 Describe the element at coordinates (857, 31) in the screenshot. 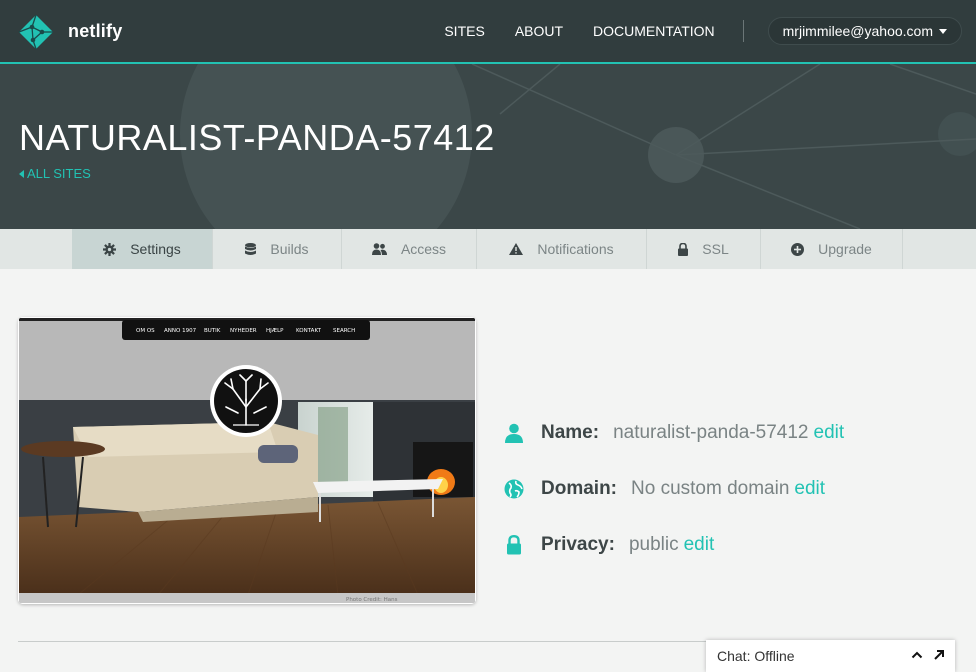

I see `user-email: mrjimmilee@yahoo.com` at that location.